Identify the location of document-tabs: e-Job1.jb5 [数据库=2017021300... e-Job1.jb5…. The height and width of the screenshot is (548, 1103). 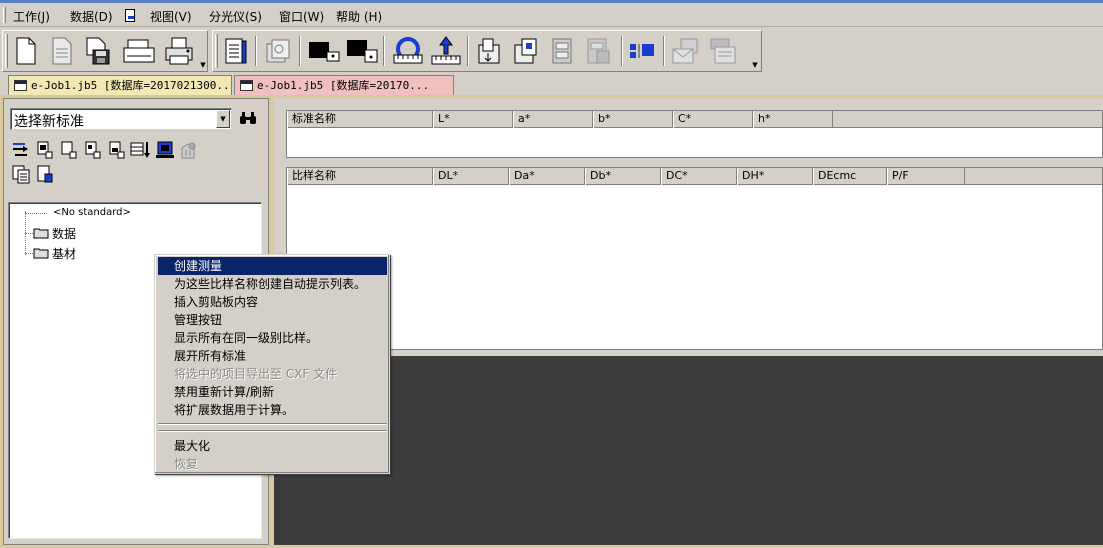
(551, 85).